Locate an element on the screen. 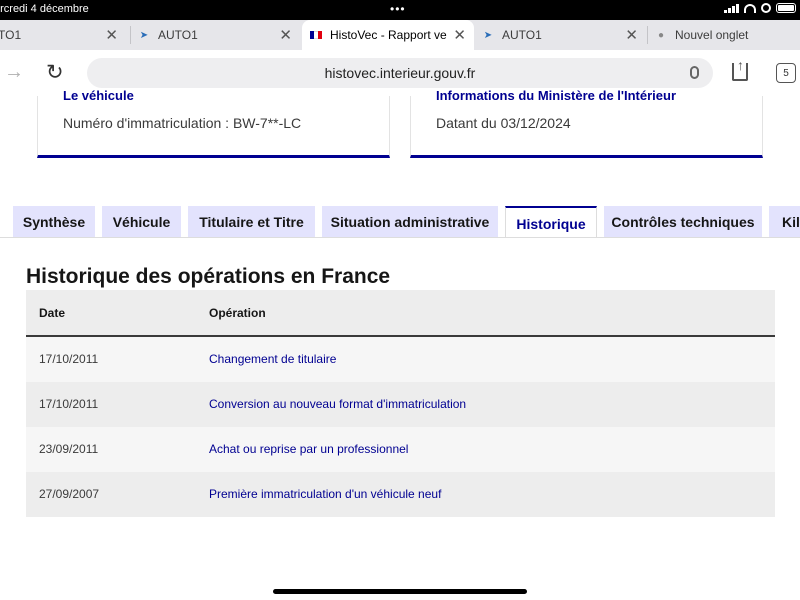 The width and height of the screenshot is (800, 600). browser-tab-active: HistoVec - Rapport ve ✕ is located at coordinates (388, 35).